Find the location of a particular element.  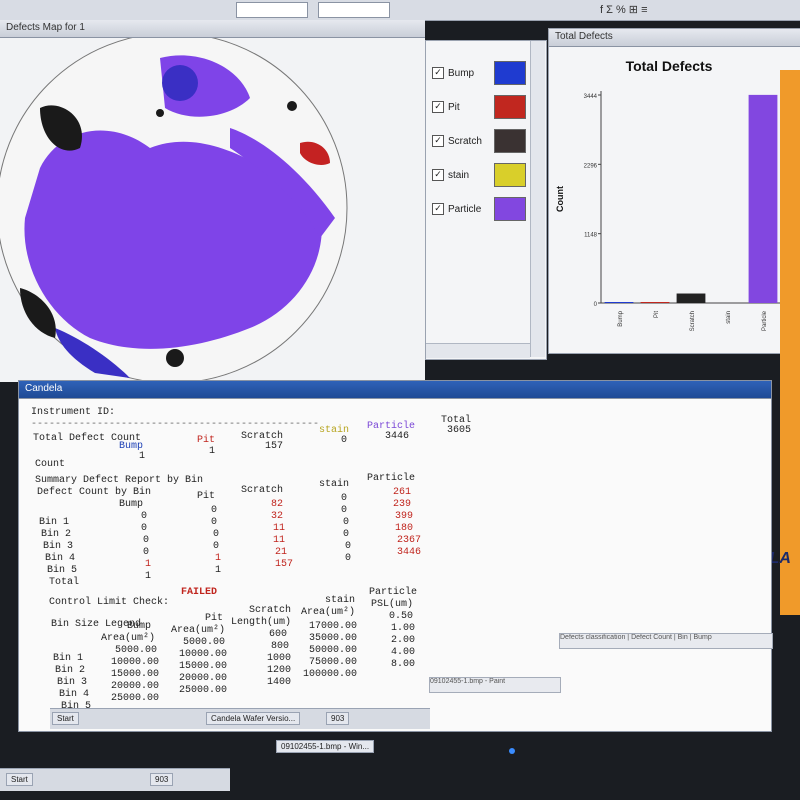

total-stain-value: 0 is located at coordinates (344, 440).